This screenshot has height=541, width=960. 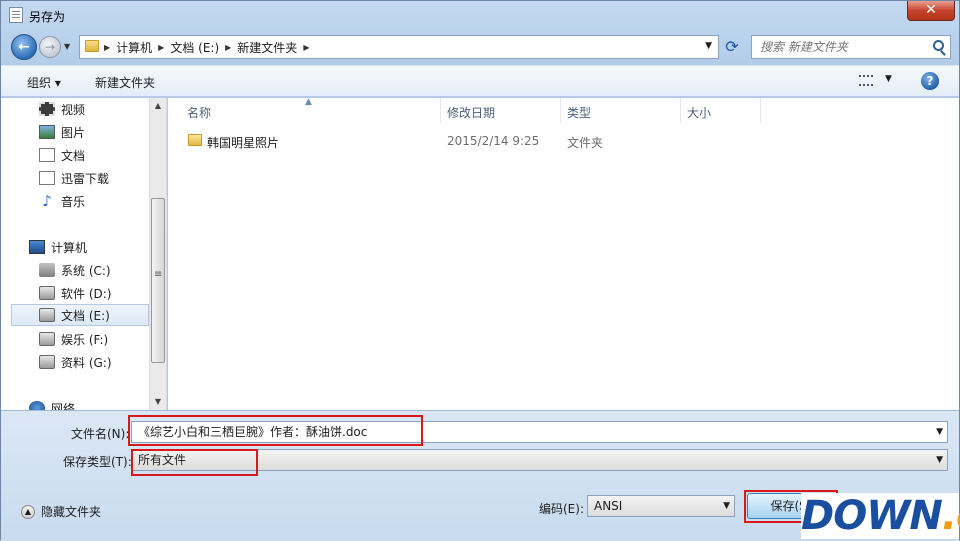 What do you see at coordinates (732, 47) in the screenshot?
I see `refresh-icon: ⟳` at bounding box center [732, 47].